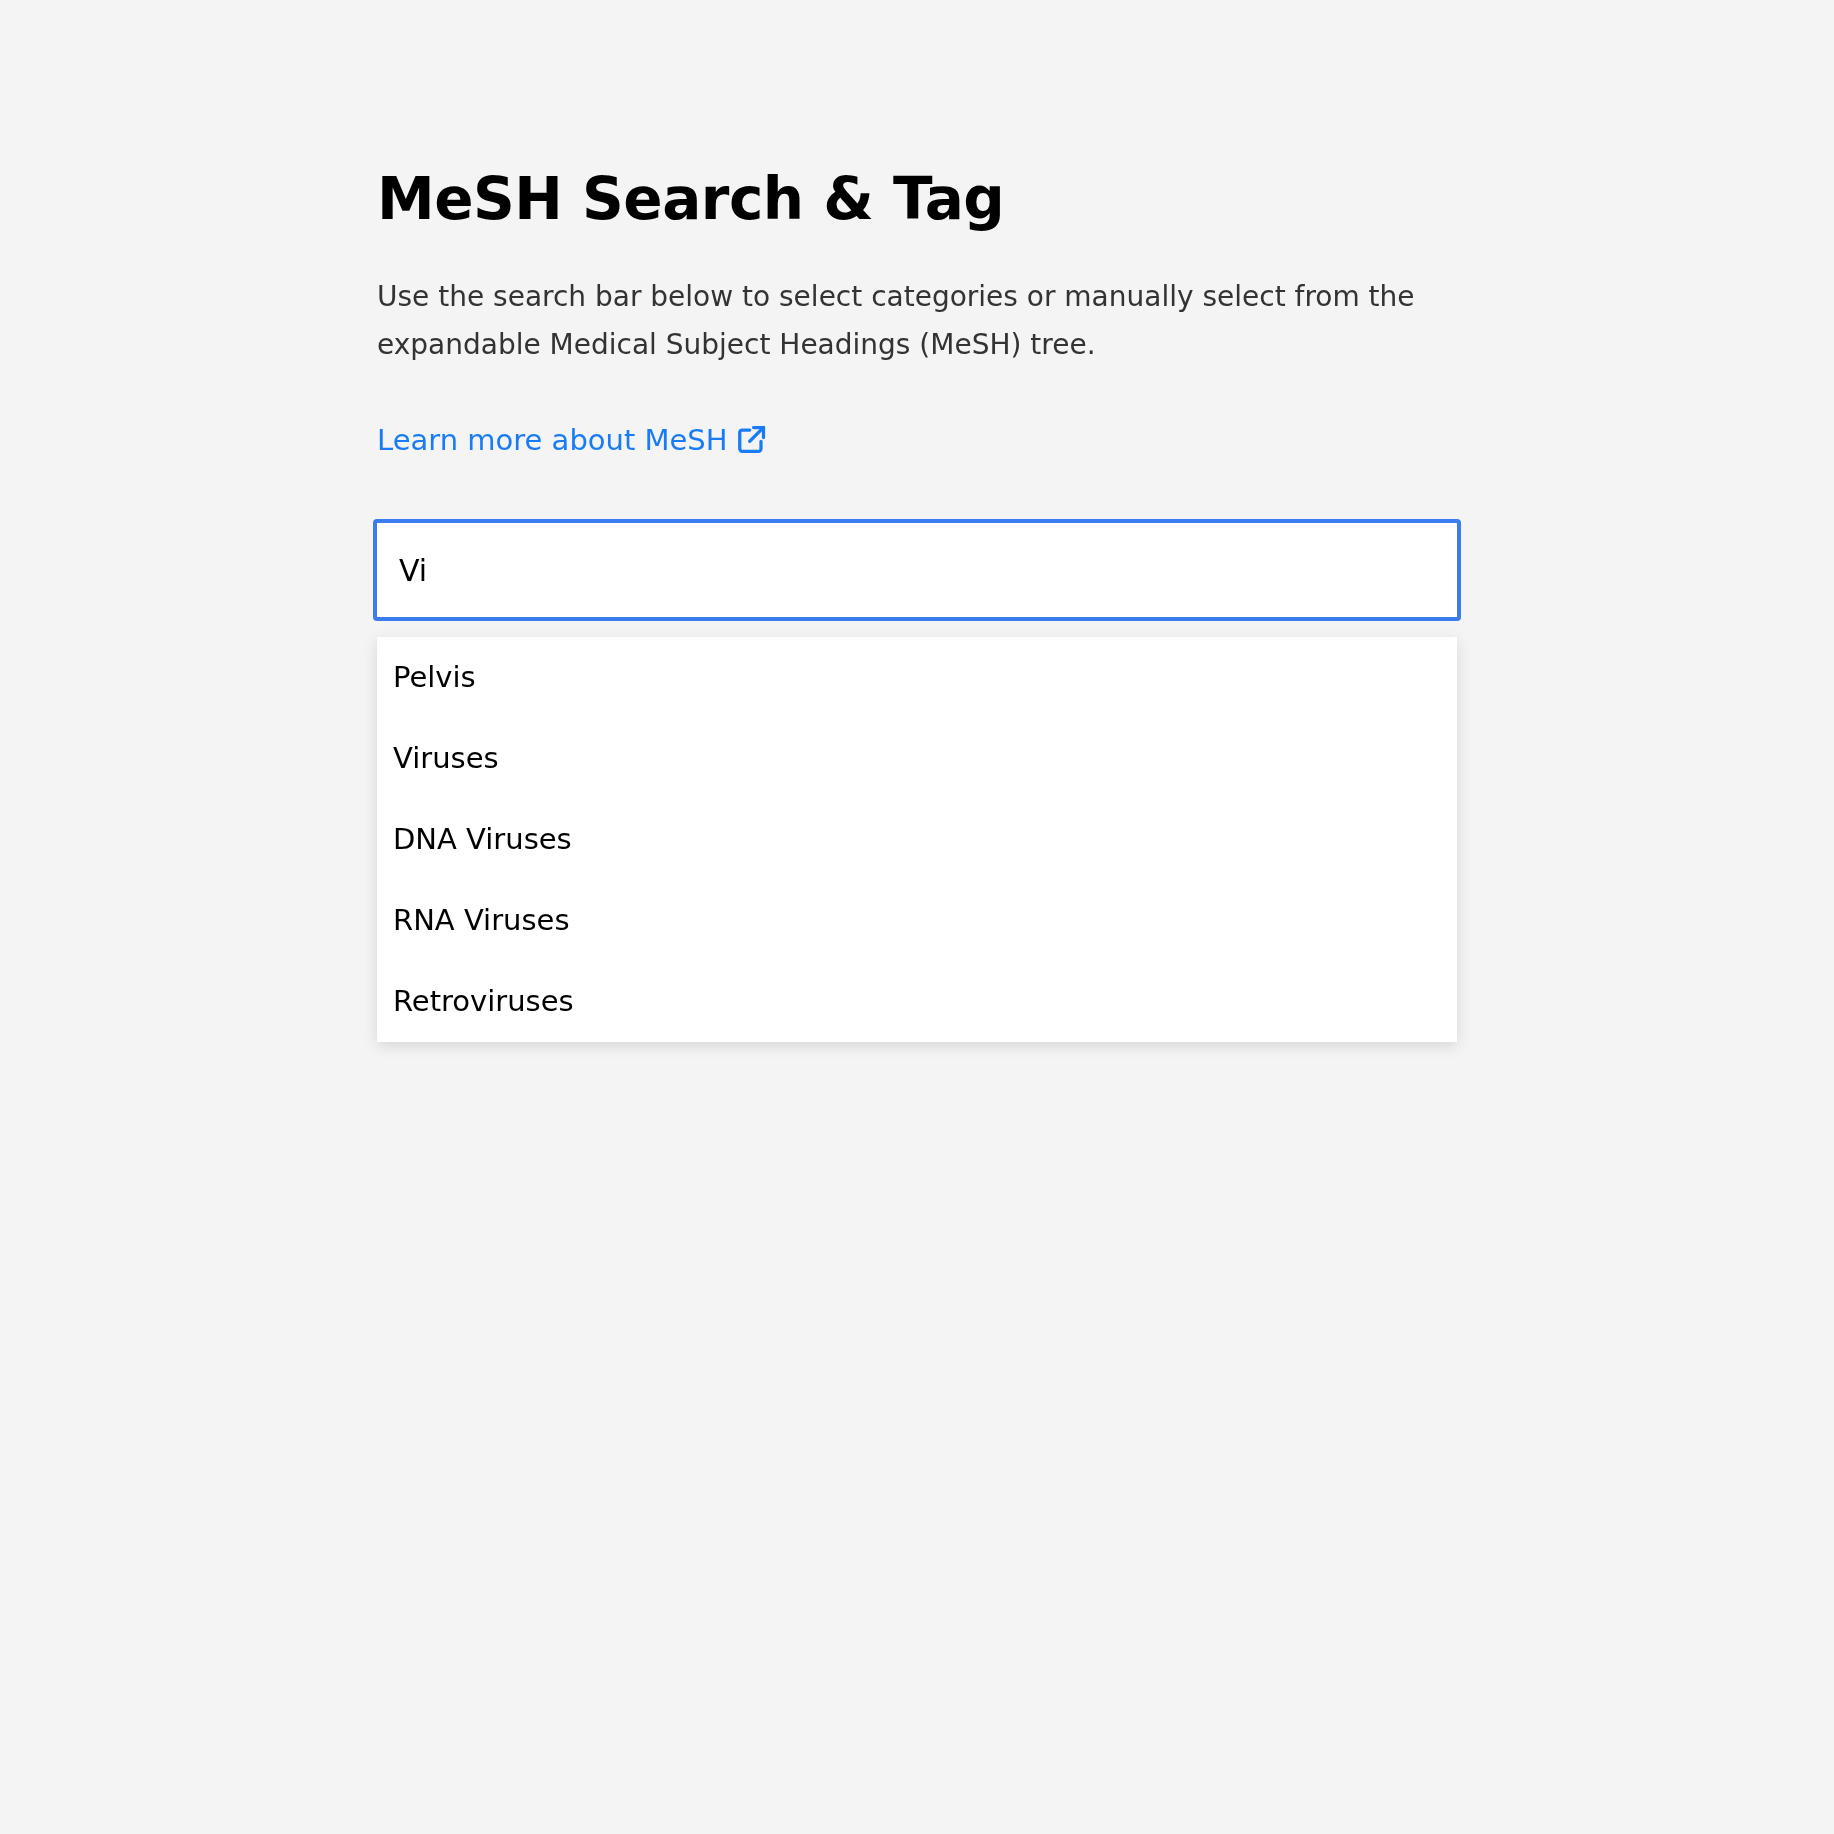  What do you see at coordinates (917, 570) in the screenshot?
I see `search-field: Vi` at bounding box center [917, 570].